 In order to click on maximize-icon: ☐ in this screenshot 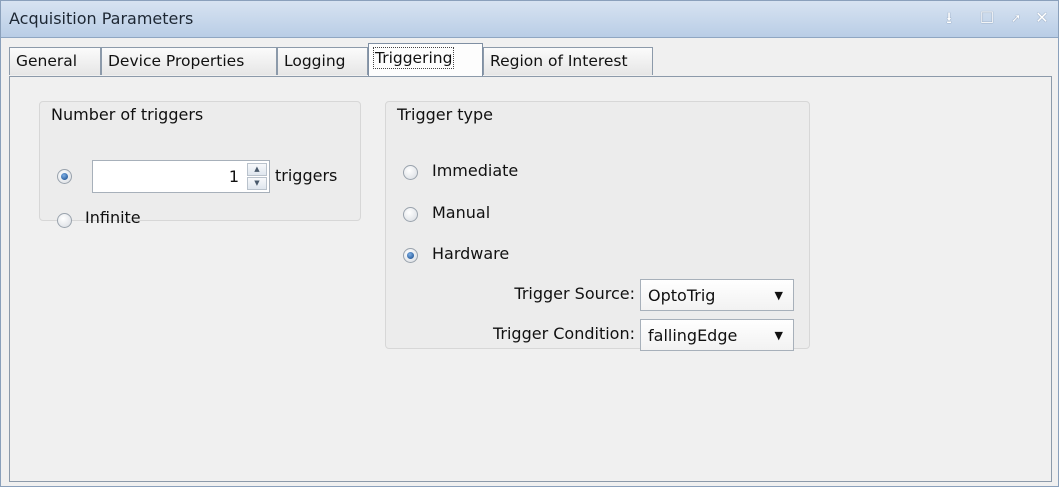, I will do `click(987, 18)`.